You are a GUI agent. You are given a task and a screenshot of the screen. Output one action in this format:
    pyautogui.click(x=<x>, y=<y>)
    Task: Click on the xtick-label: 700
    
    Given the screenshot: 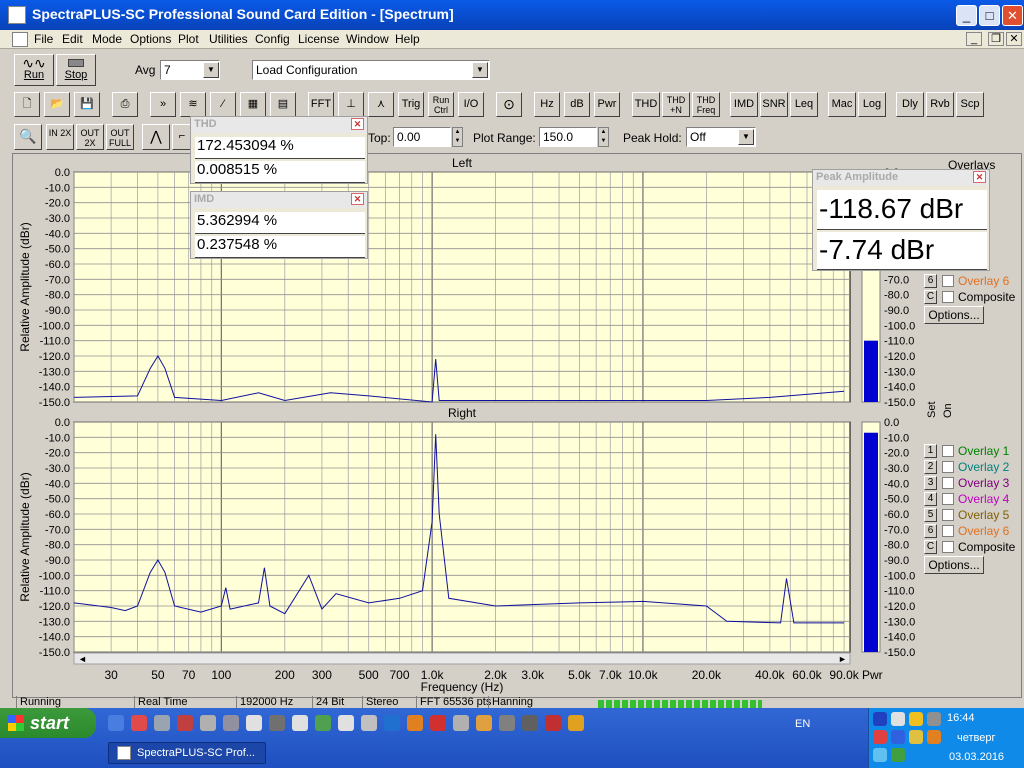 What is the action you would take?
    pyautogui.click(x=399, y=675)
    